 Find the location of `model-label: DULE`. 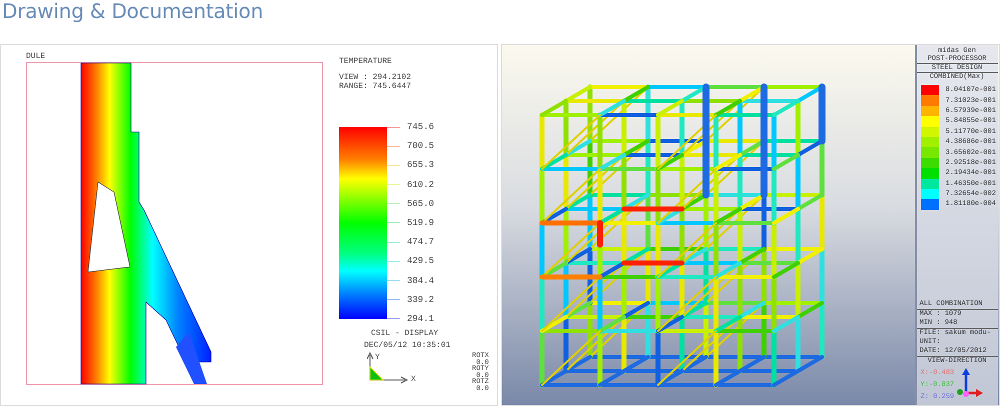

model-label: DULE is located at coordinates (36, 56).